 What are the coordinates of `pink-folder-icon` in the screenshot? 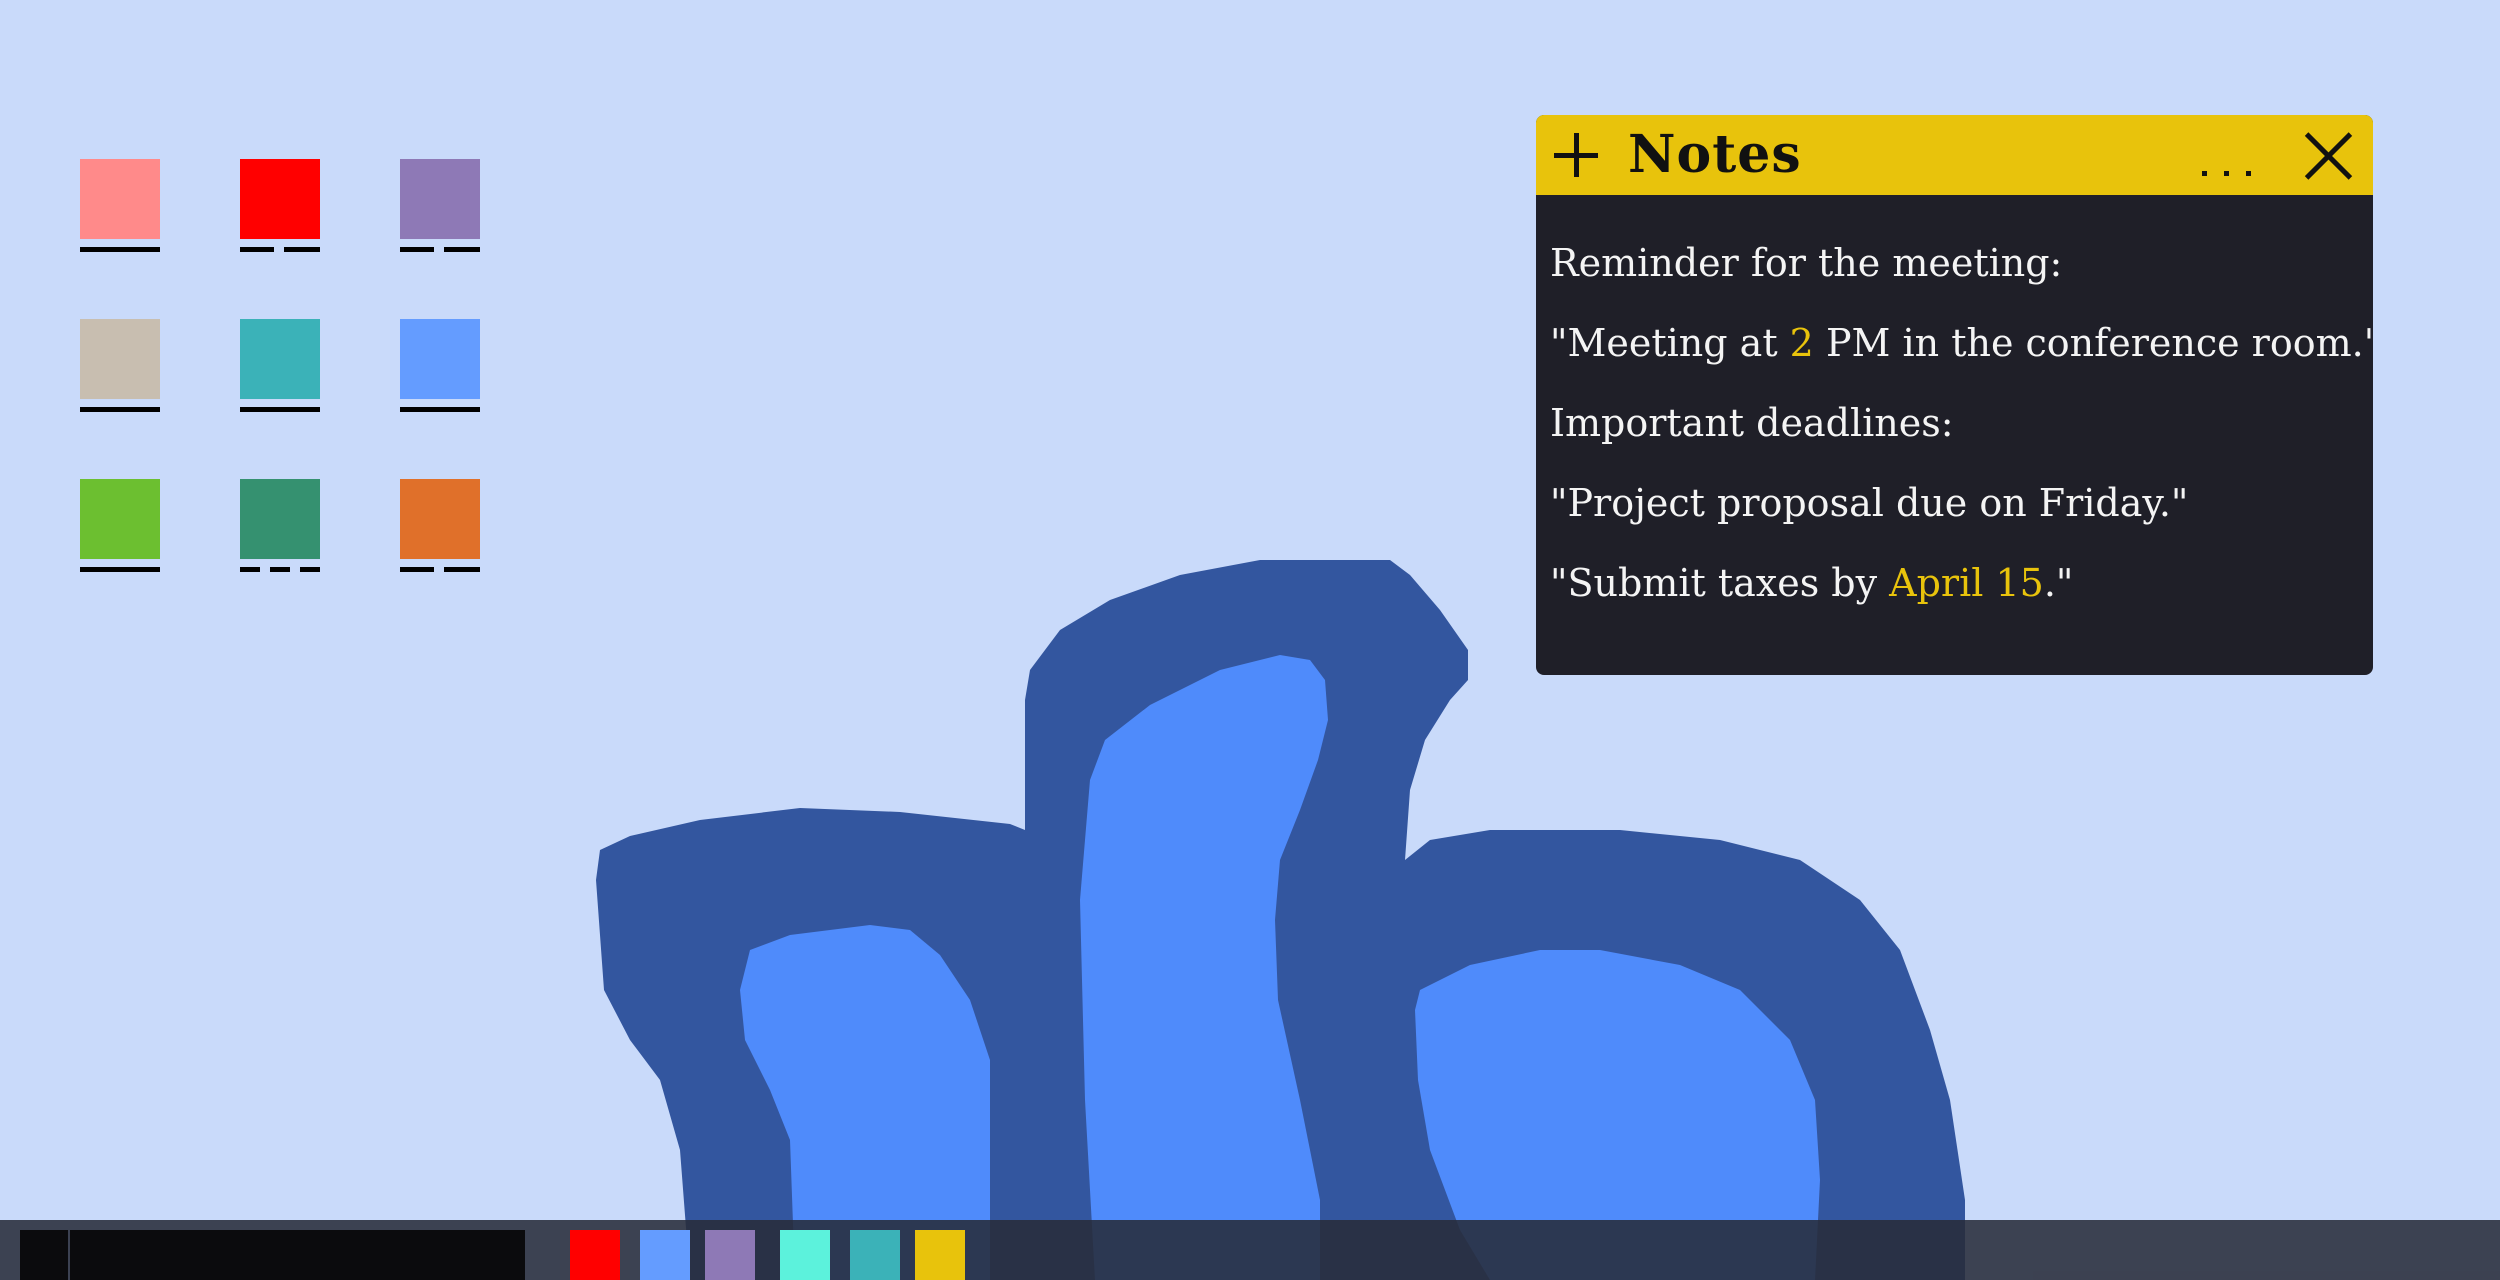 It's located at (120, 209).